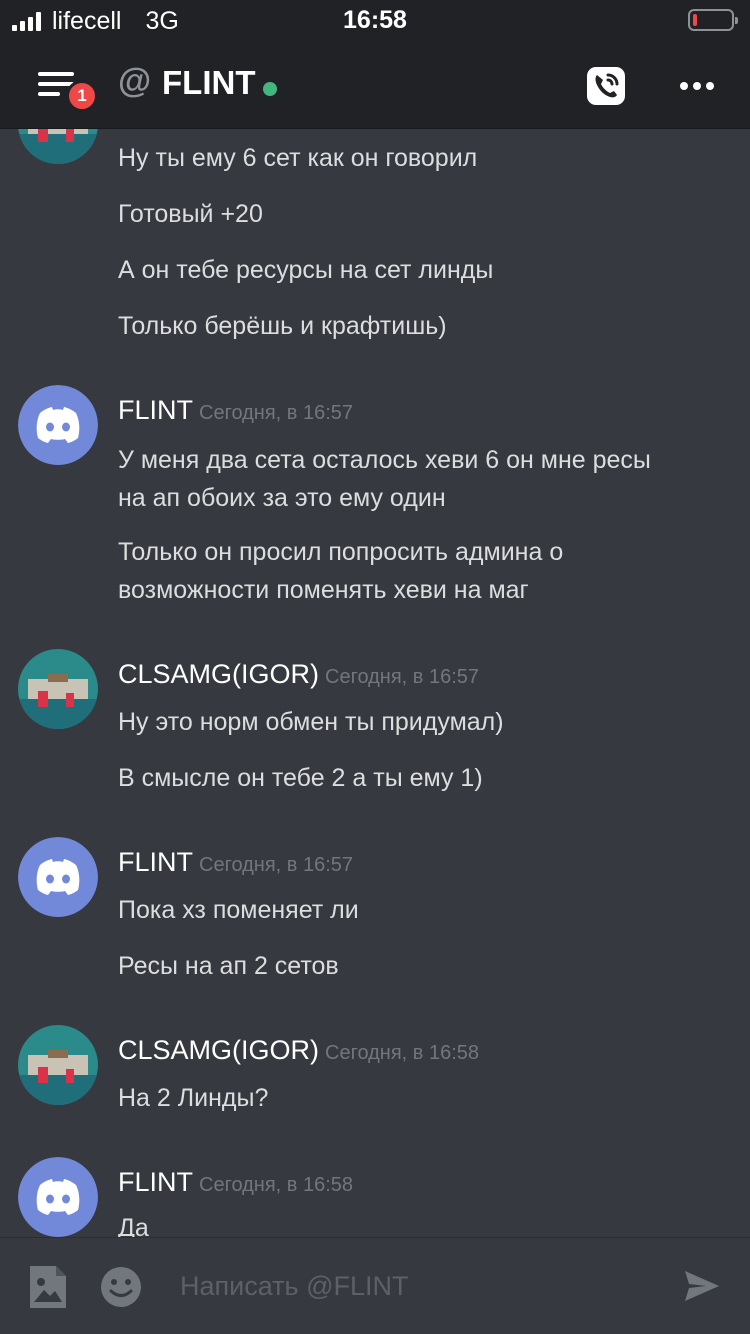  I want to click on notification-badge: 1, so click(82, 96).